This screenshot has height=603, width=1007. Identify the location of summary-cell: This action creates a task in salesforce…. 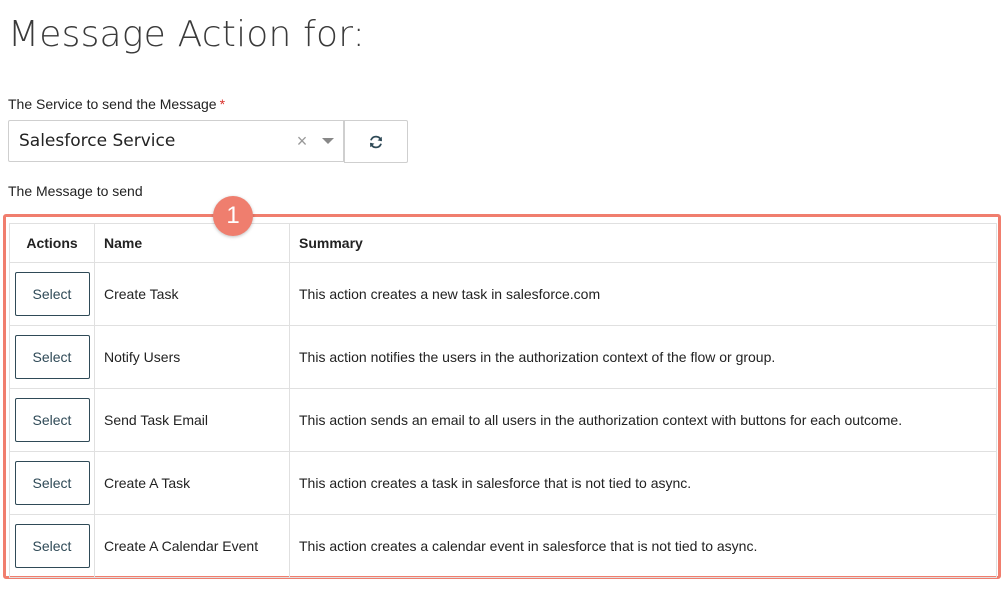
(643, 483).